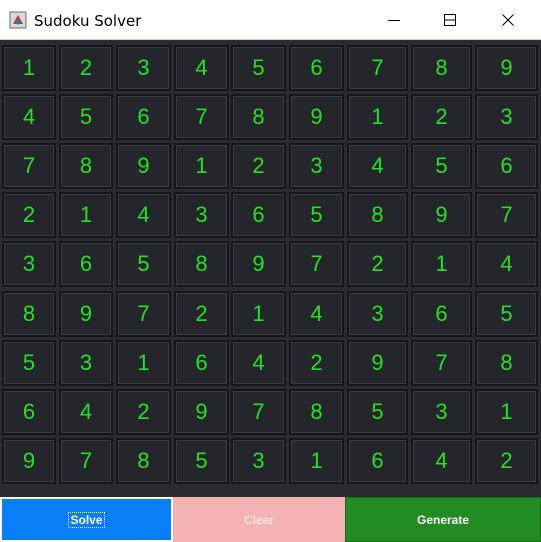  Describe the element at coordinates (88, 21) in the screenshot. I see `window-title: Sudoku Solver` at that location.